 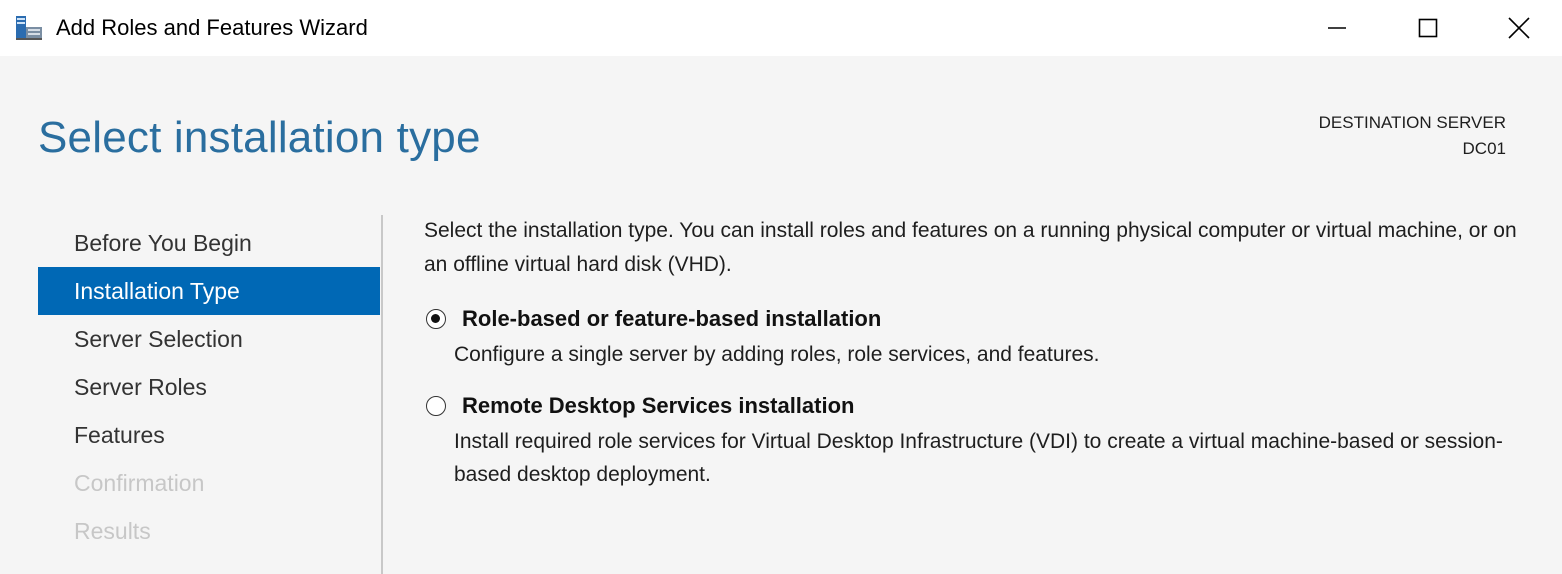 I want to click on nav-divider, so click(x=382, y=394).